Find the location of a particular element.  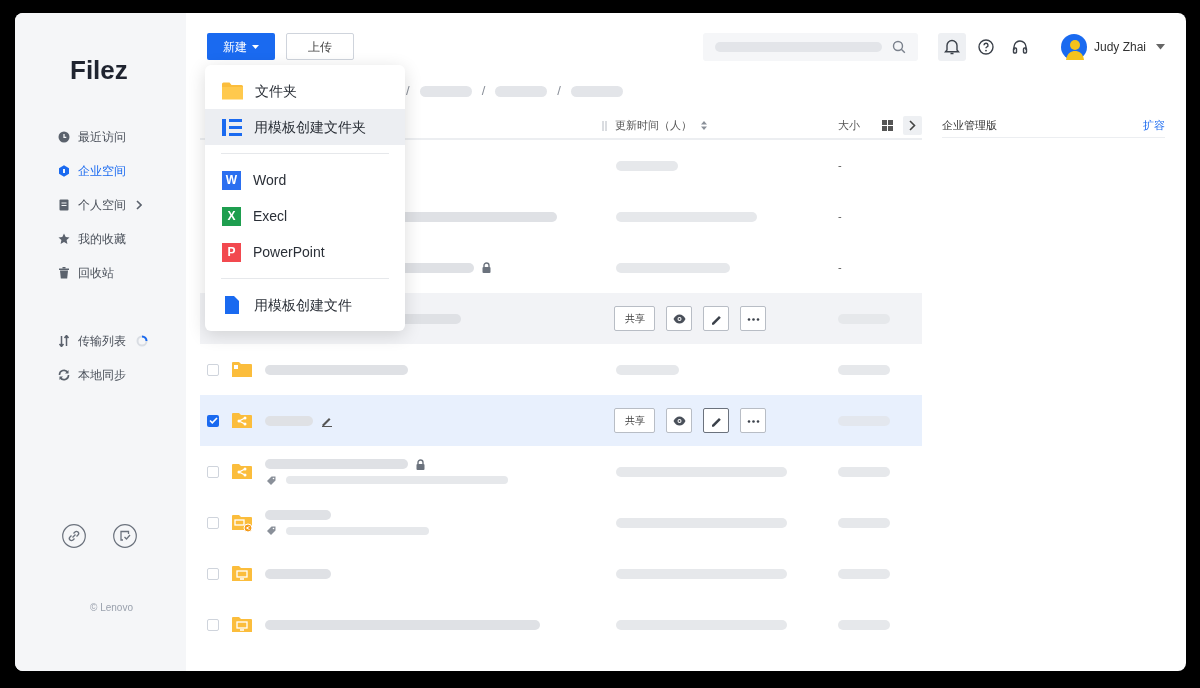

transfer-icon is located at coordinates (64, 341).